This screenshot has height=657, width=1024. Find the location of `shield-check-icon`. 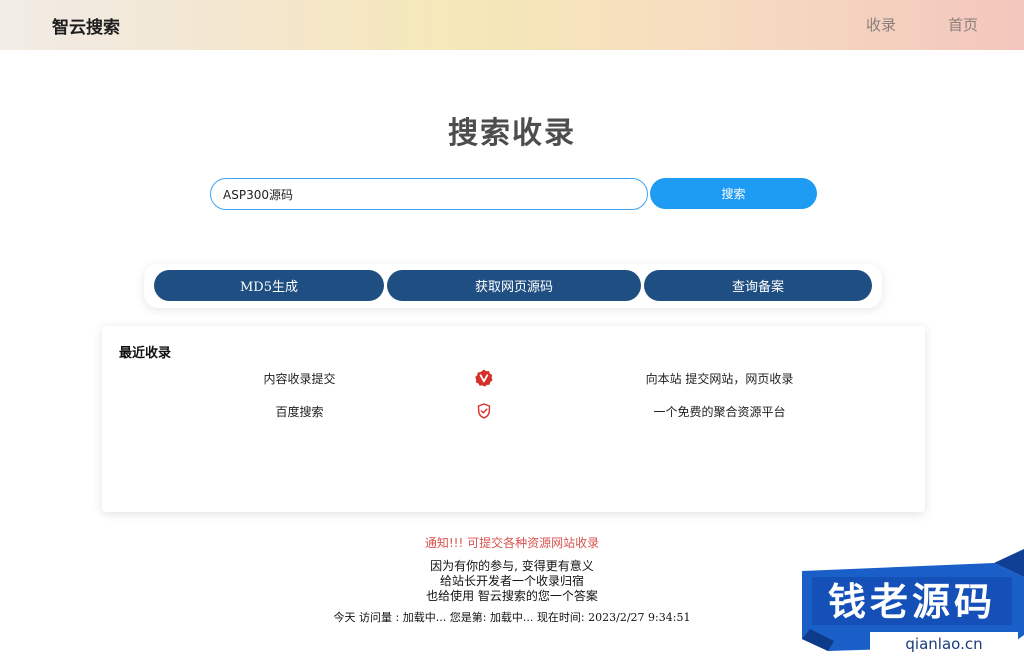

shield-check-icon is located at coordinates (484, 411).